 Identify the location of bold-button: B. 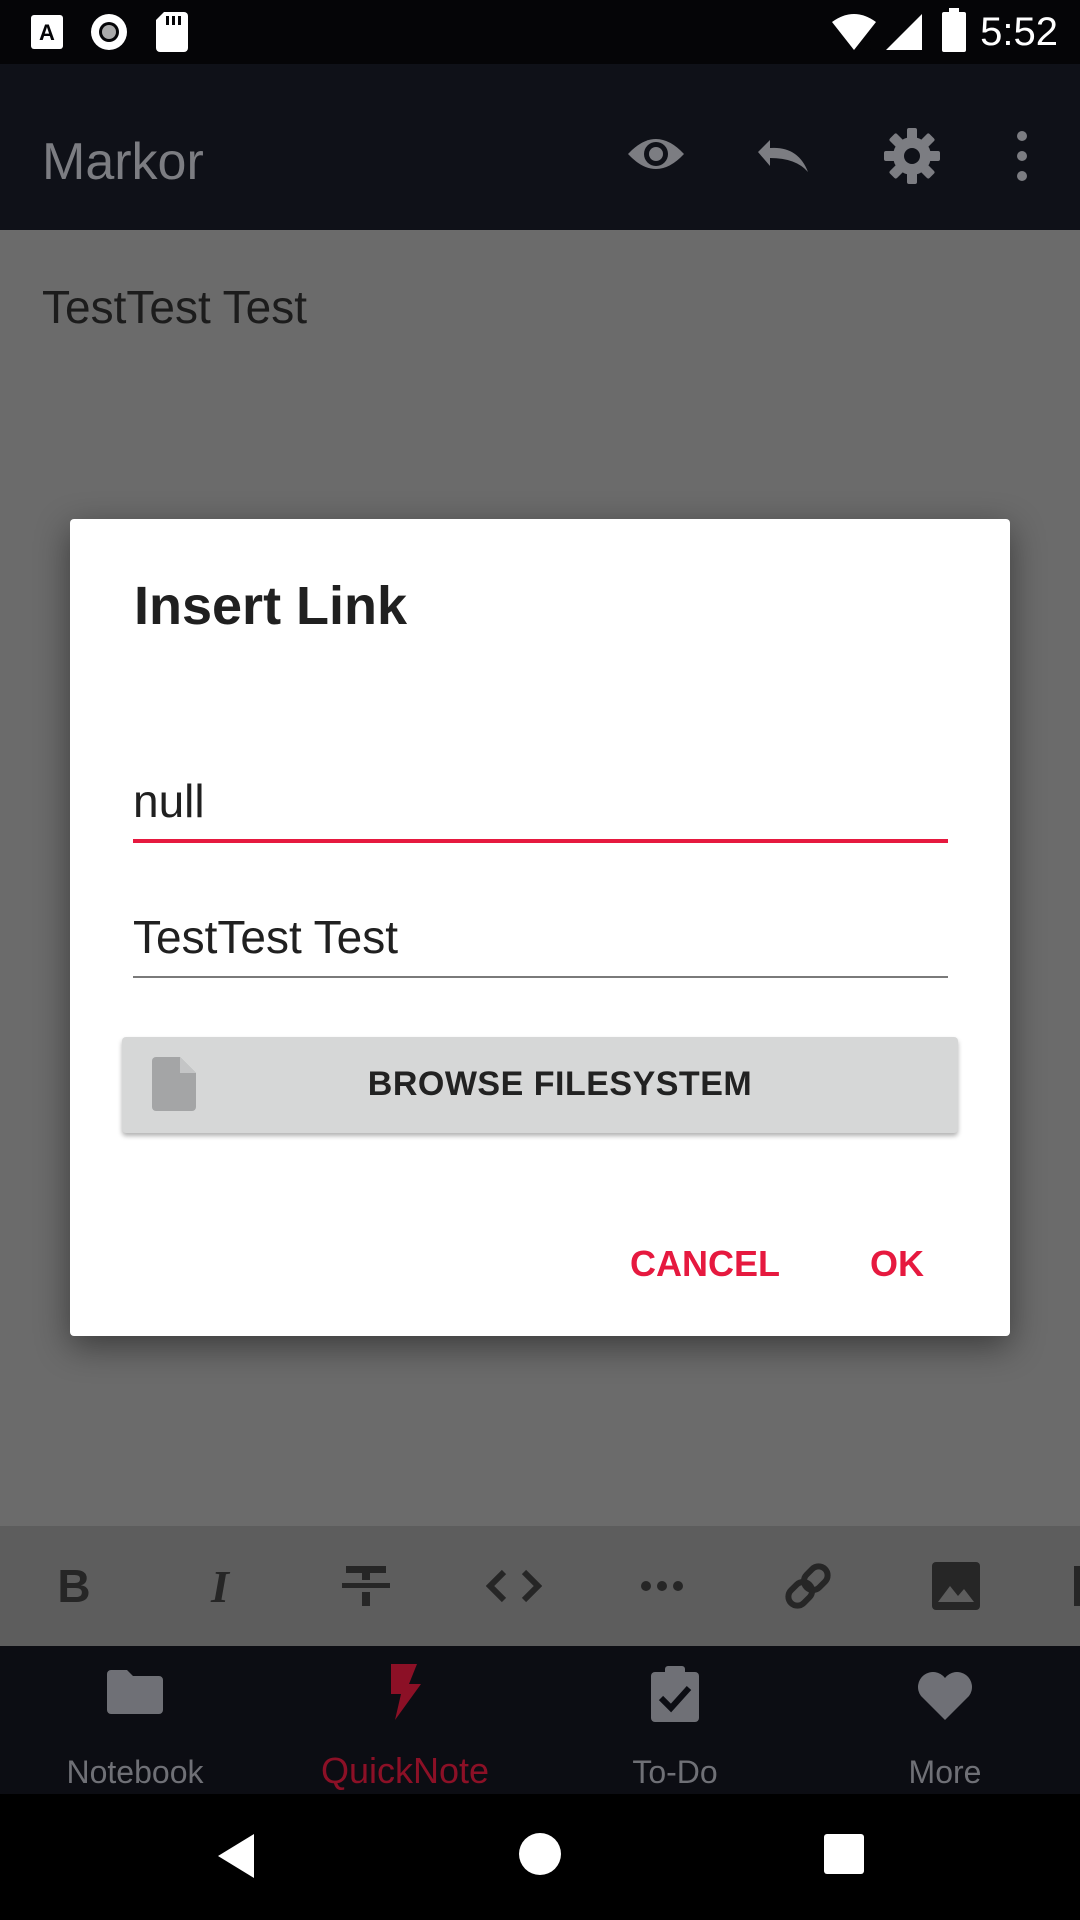
(74, 1586).